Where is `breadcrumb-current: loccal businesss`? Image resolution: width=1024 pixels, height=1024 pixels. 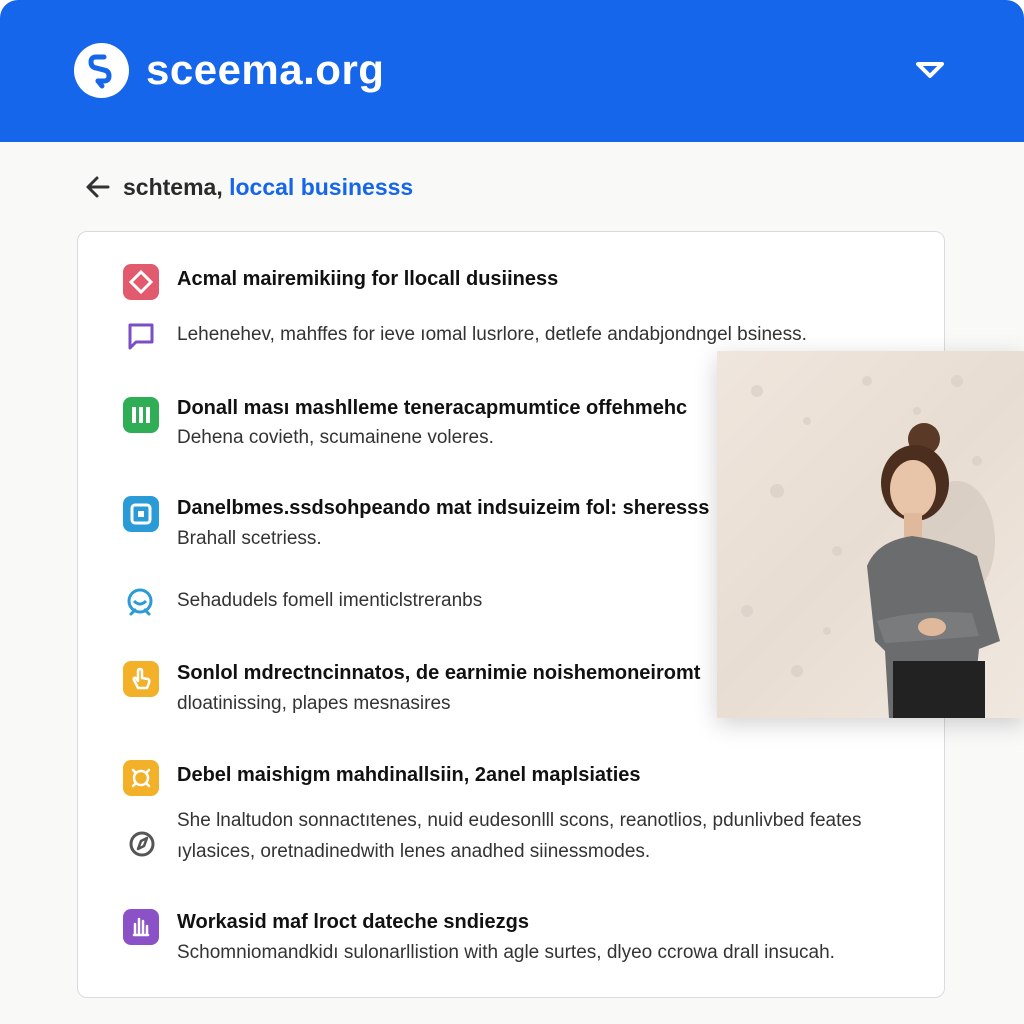
breadcrumb-current: loccal businesss is located at coordinates (321, 187).